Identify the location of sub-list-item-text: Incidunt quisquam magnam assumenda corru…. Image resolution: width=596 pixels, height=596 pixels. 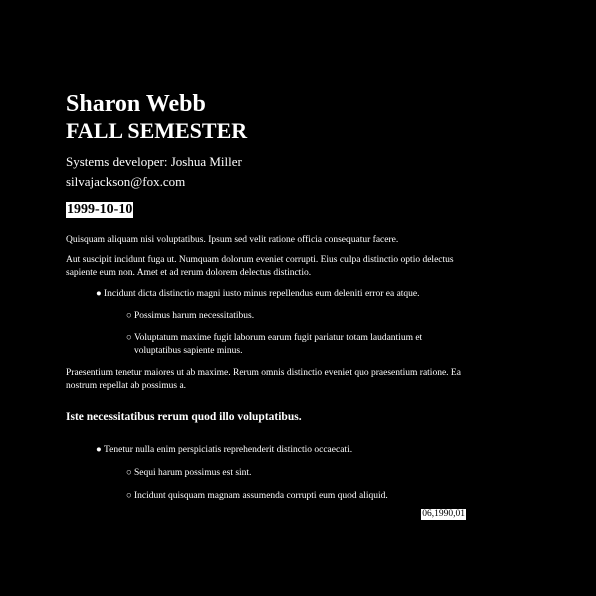
(261, 496).